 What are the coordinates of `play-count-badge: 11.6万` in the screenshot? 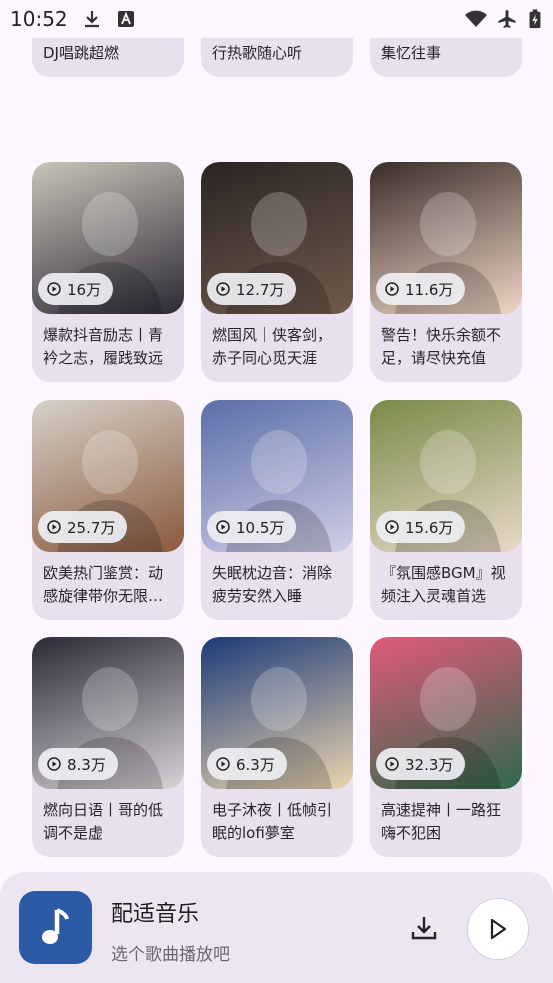 It's located at (421, 289).